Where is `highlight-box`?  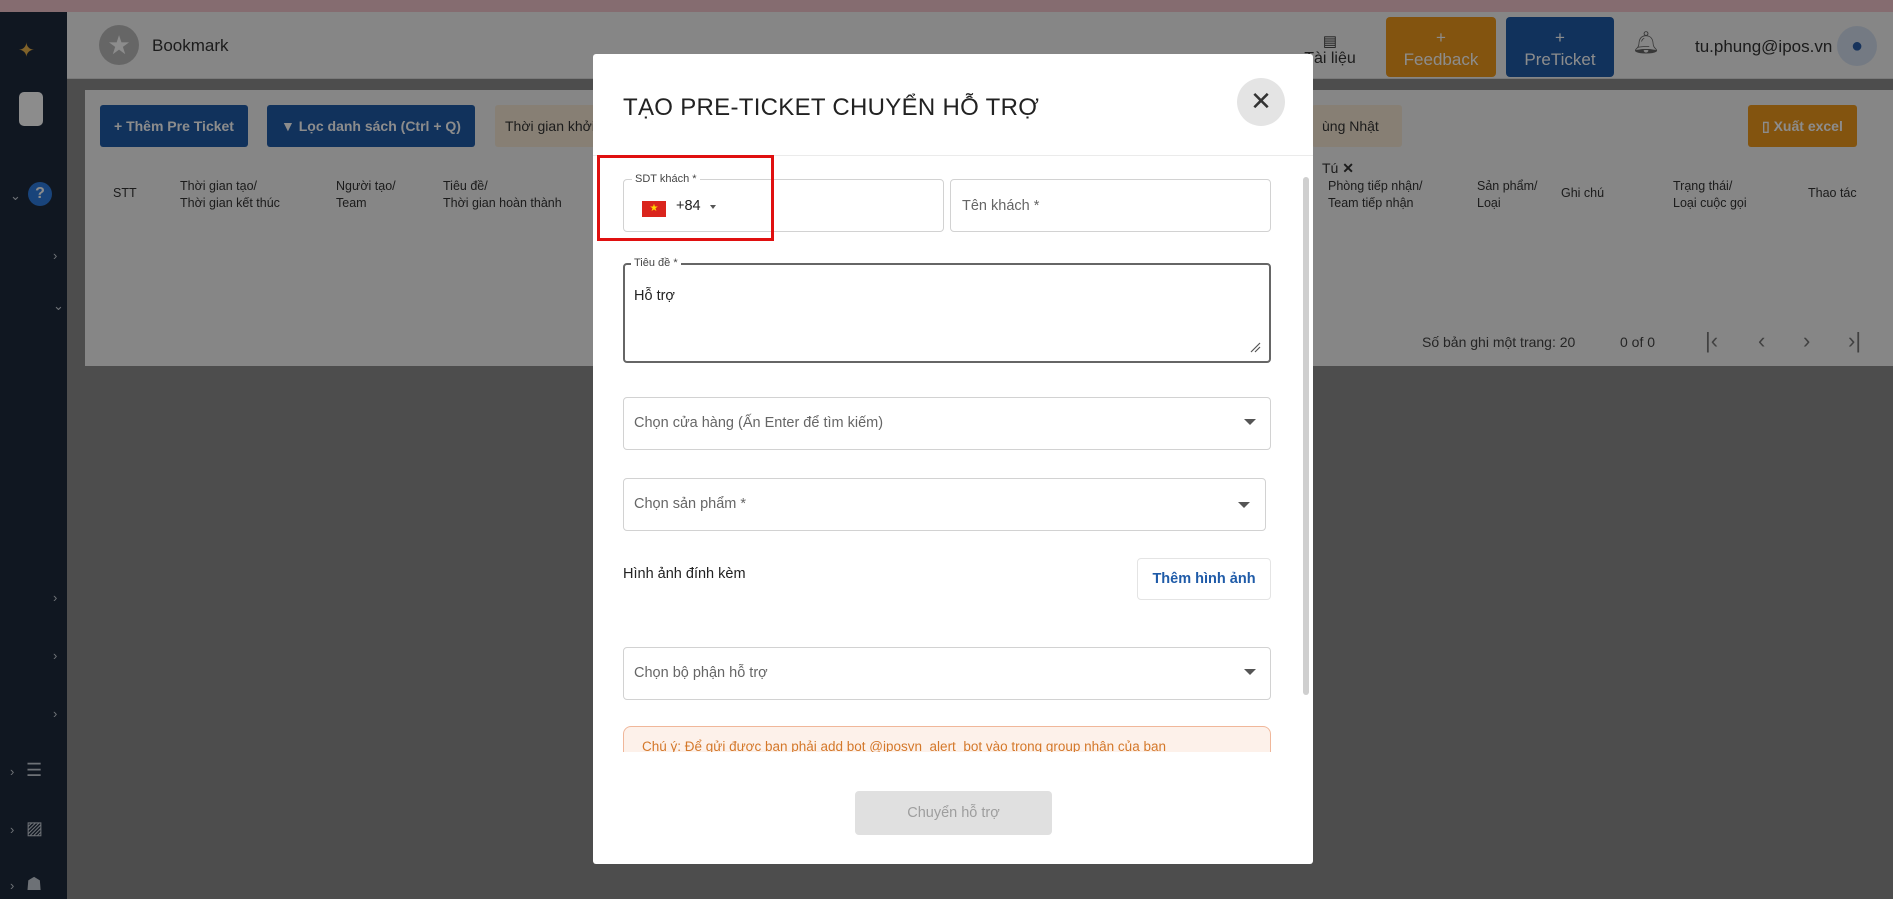
highlight-box is located at coordinates (685, 198).